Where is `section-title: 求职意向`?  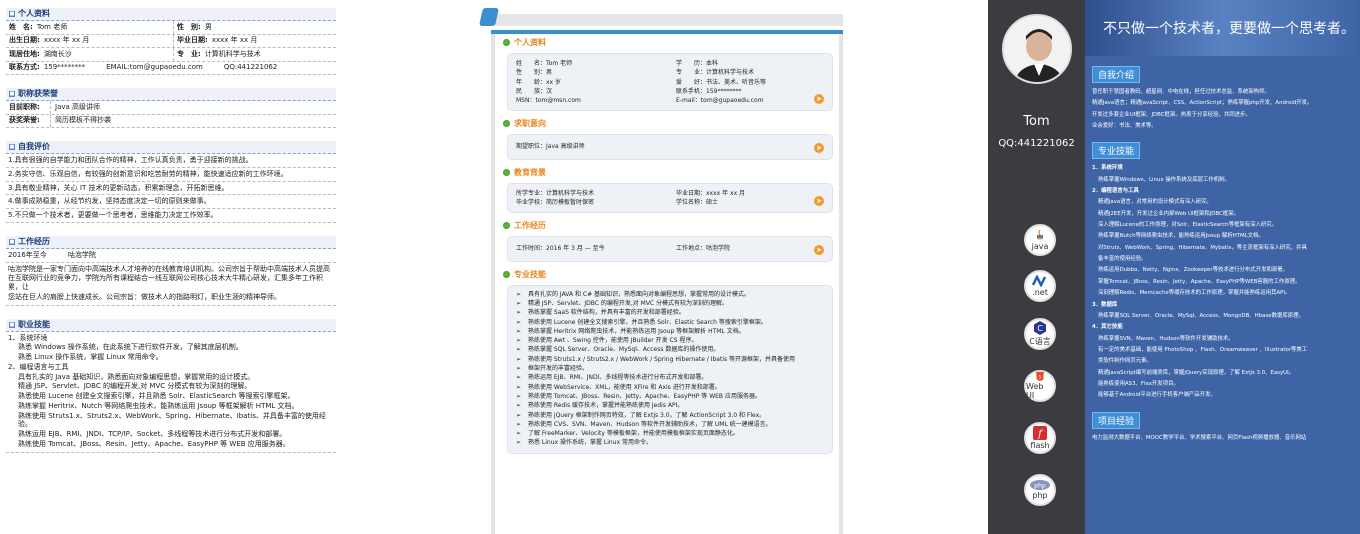
section-title: 求职意向 is located at coordinates (530, 124).